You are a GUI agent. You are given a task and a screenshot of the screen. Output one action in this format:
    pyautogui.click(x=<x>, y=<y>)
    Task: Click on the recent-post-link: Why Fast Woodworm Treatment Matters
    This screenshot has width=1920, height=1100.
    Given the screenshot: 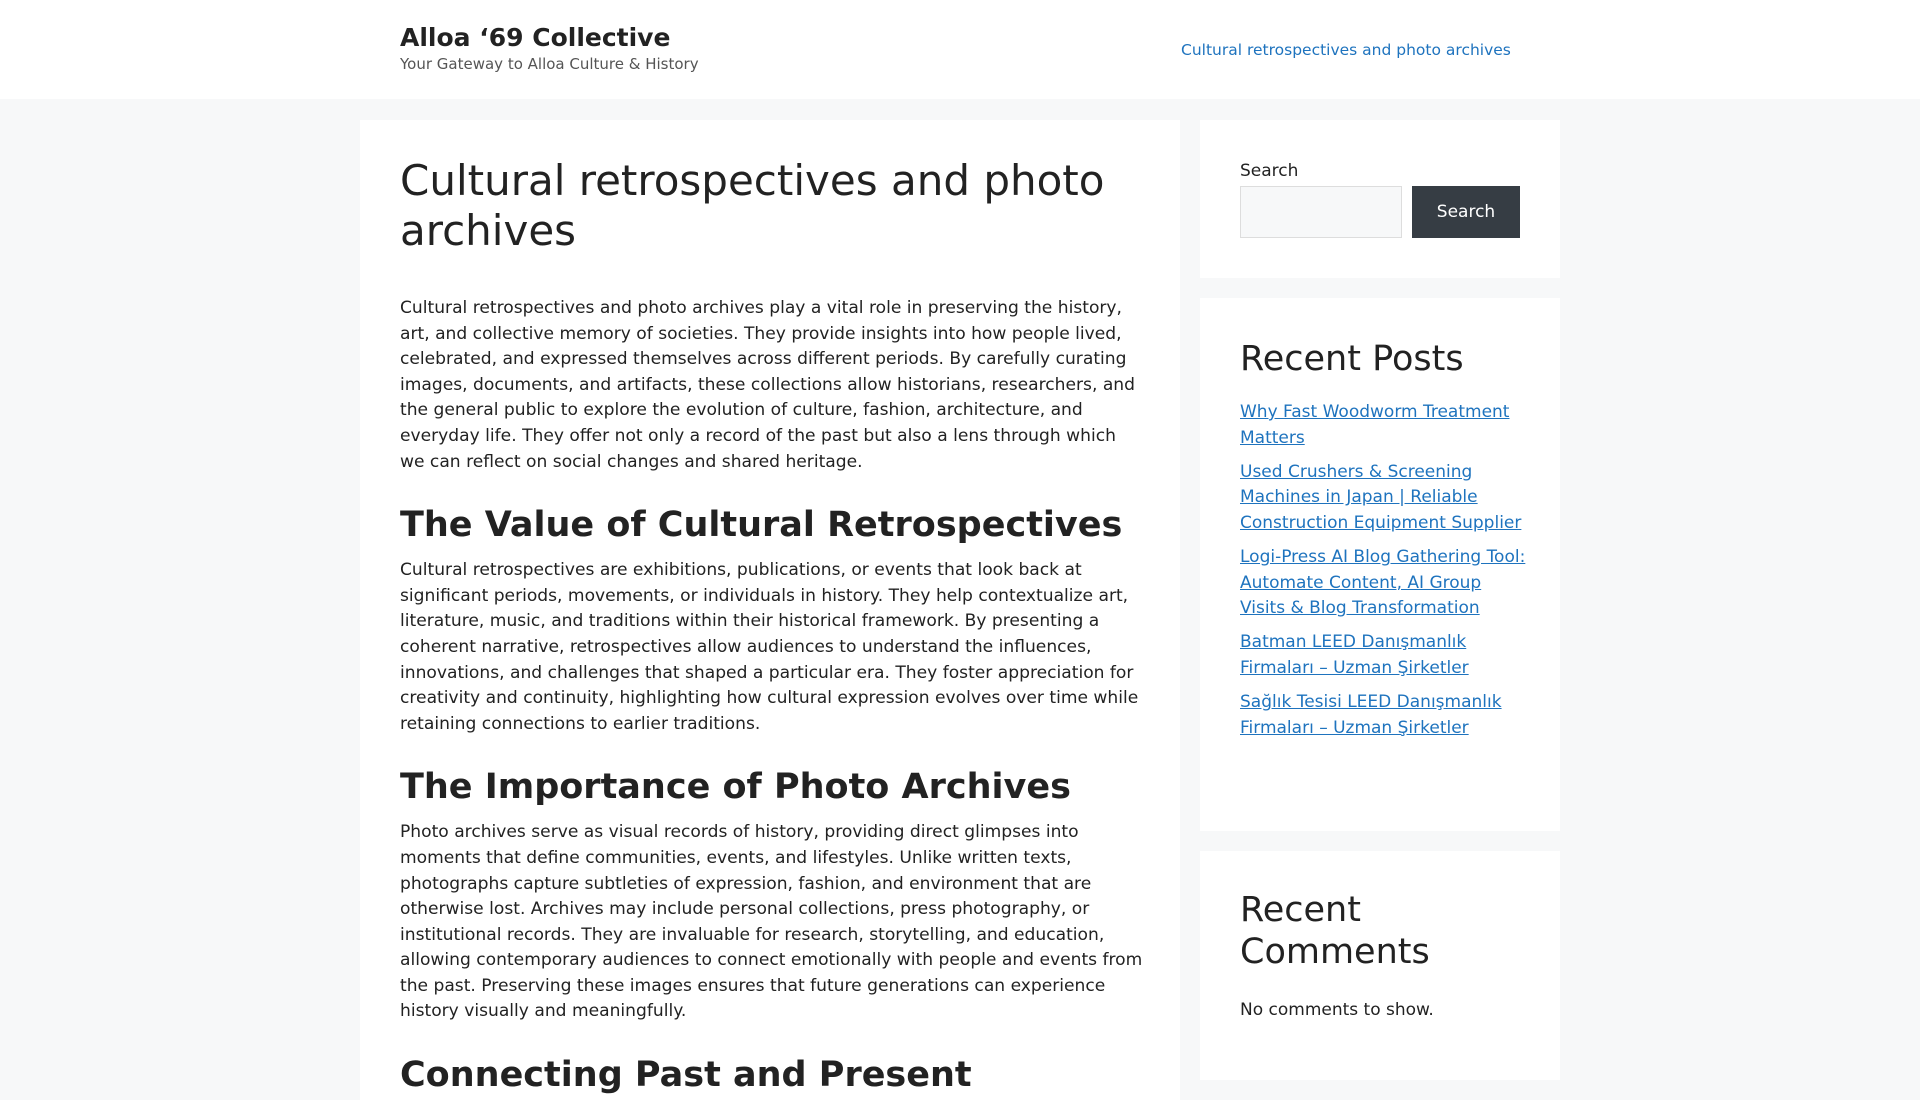 What is the action you would take?
    pyautogui.click(x=1374, y=425)
    